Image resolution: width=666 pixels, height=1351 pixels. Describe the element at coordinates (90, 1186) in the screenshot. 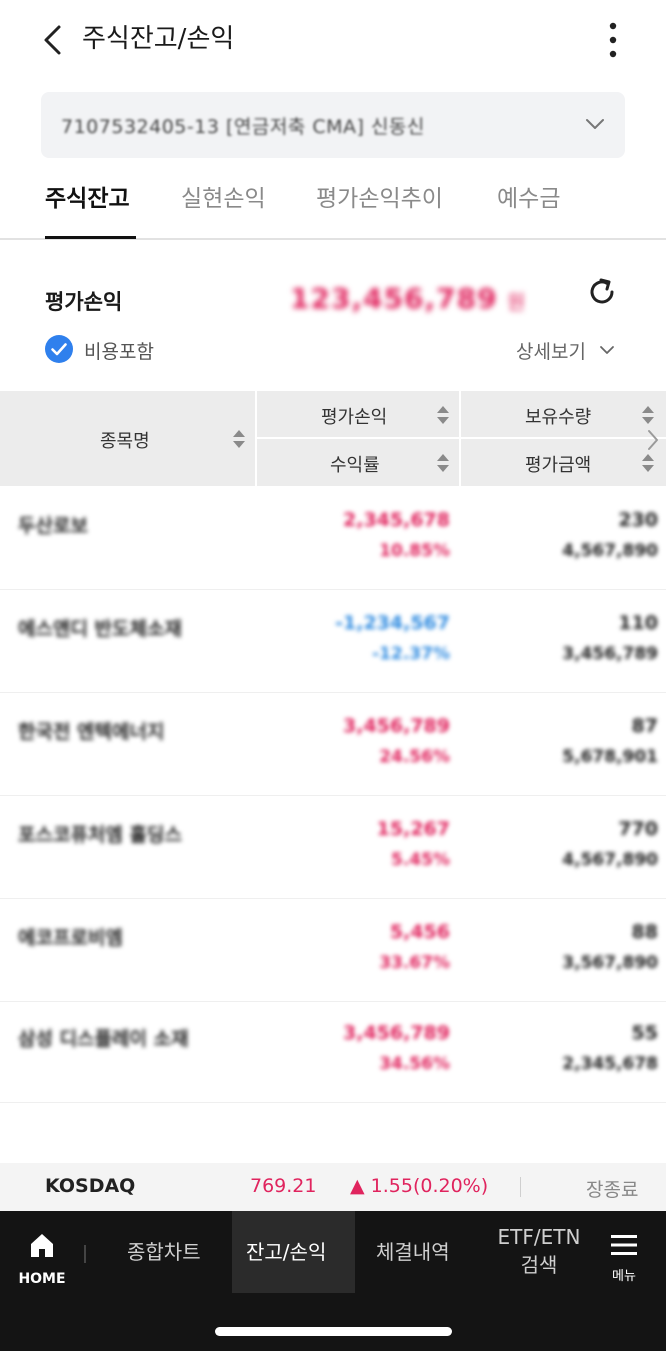

I see `index-name: KOSDAQ` at that location.